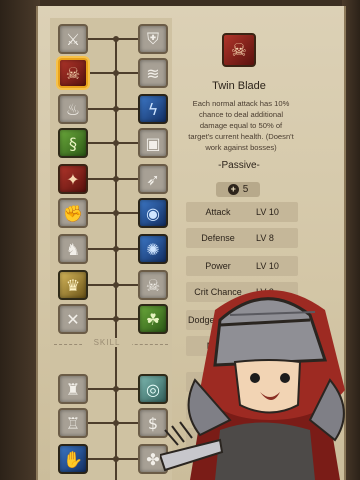 The image size is (360, 480). I want to click on skill-name: Twin Blade, so click(239, 86).